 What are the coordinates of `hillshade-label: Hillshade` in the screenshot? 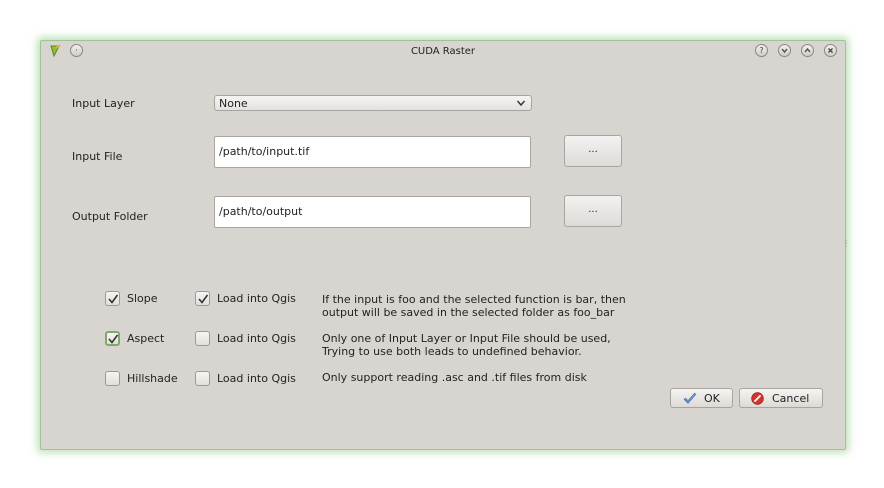 It's located at (152, 378).